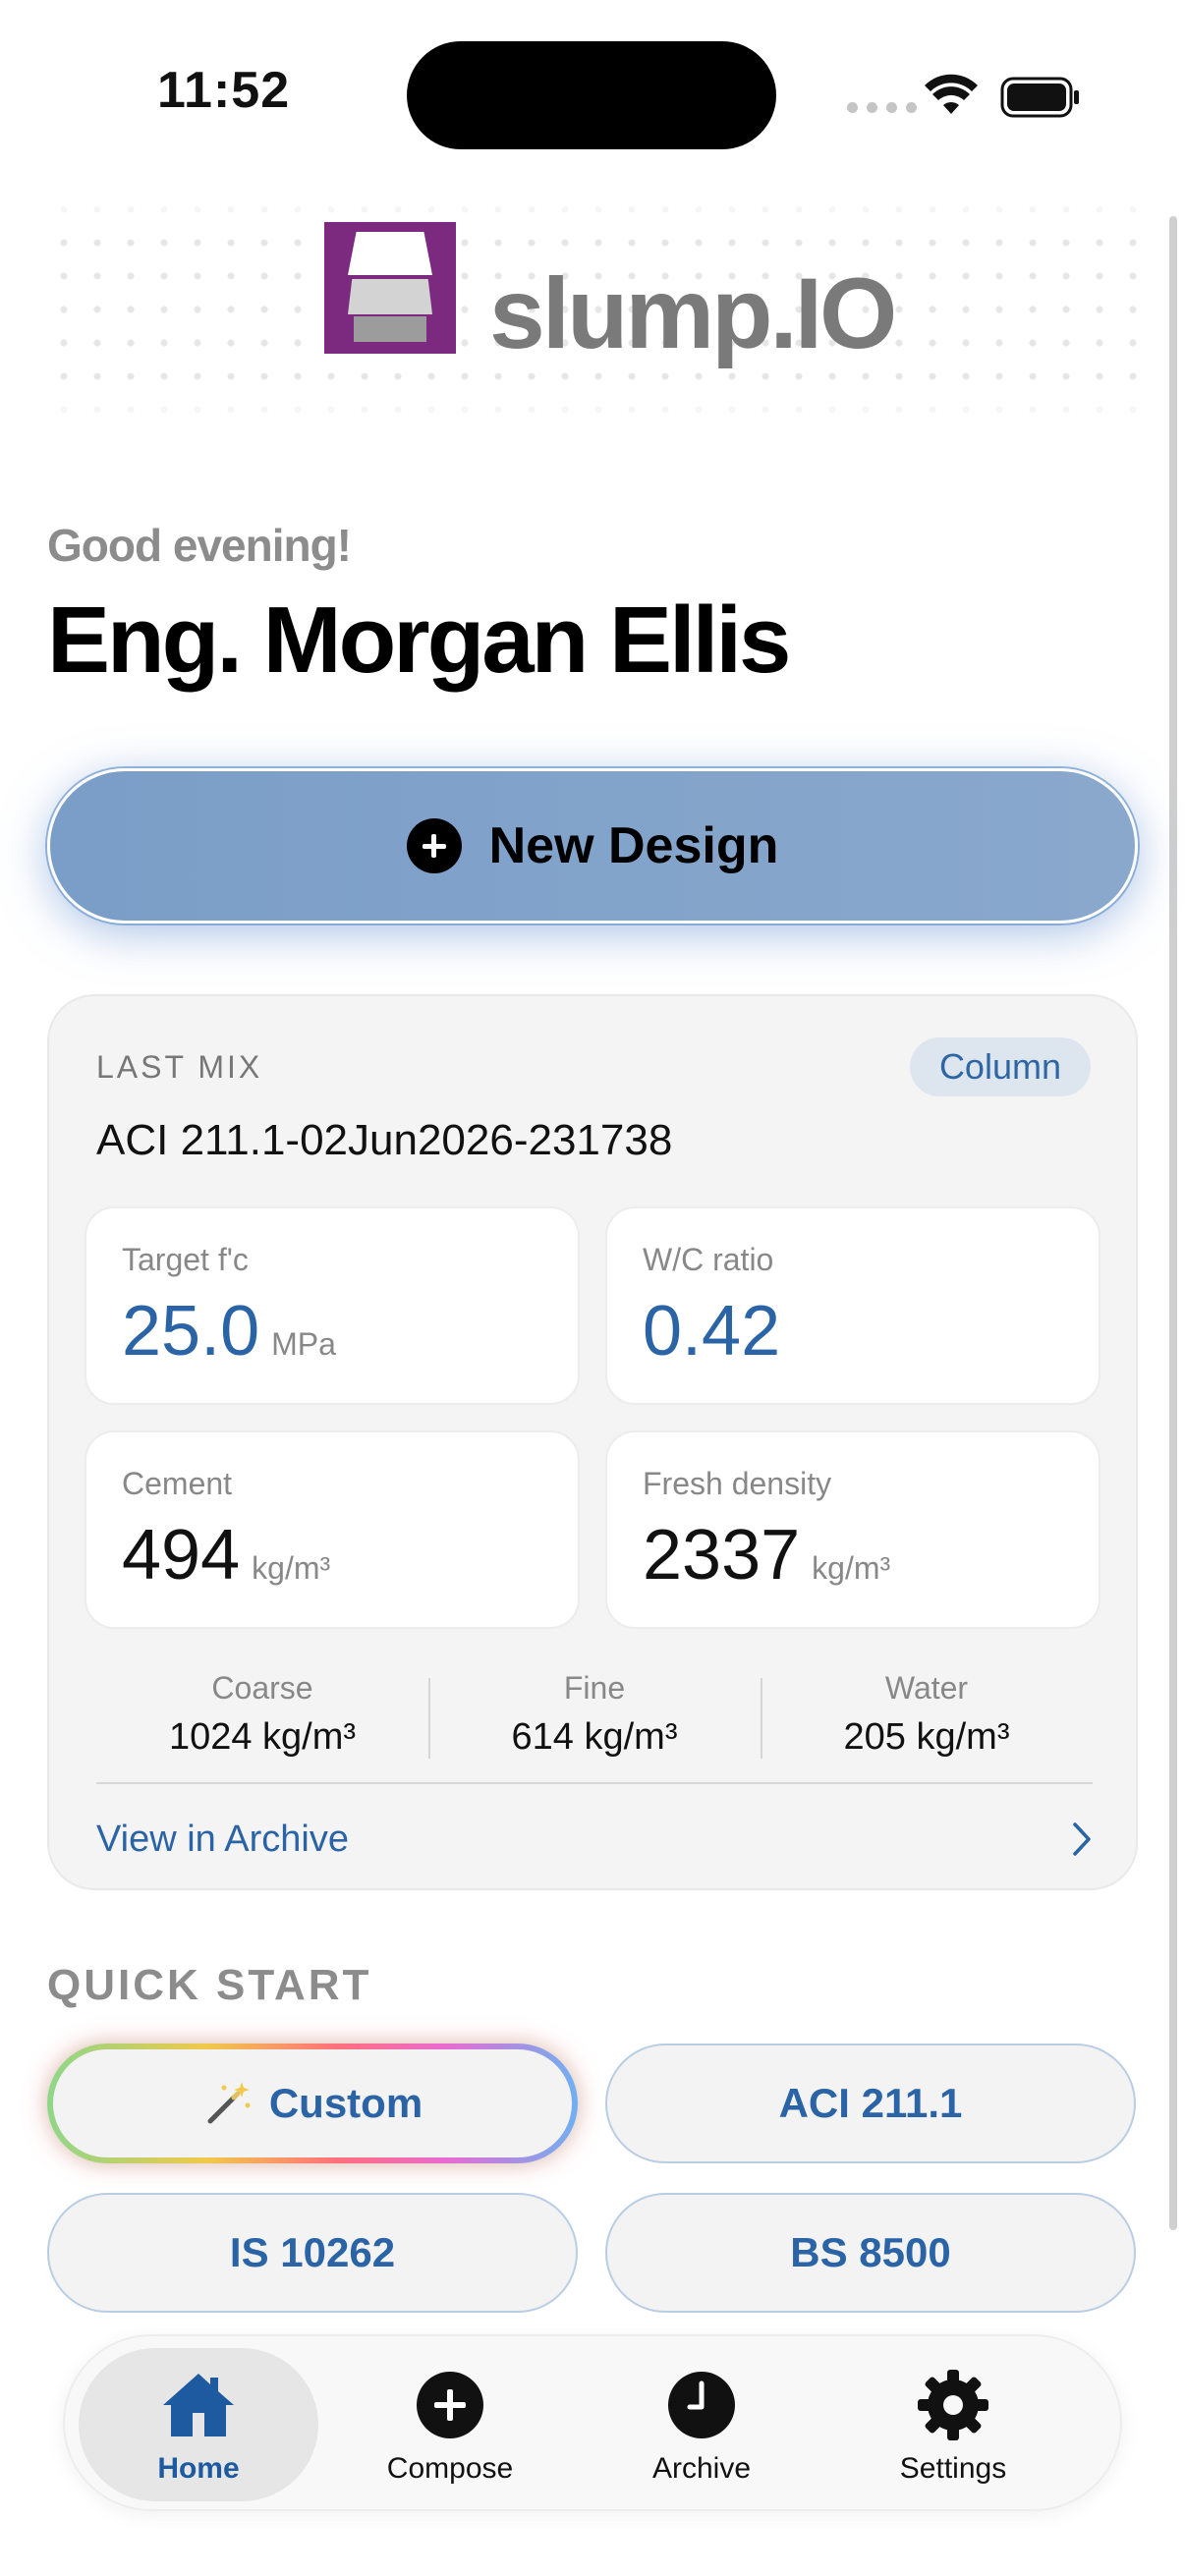 The width and height of the screenshot is (1185, 2576). I want to click on tab-home: Home, so click(199, 2424).